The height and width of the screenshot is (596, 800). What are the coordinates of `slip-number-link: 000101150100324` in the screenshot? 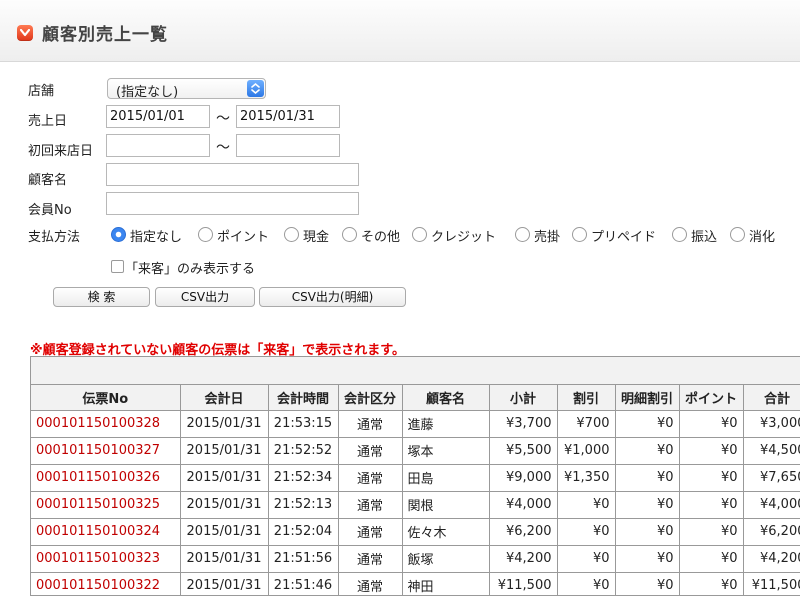 It's located at (106, 531).